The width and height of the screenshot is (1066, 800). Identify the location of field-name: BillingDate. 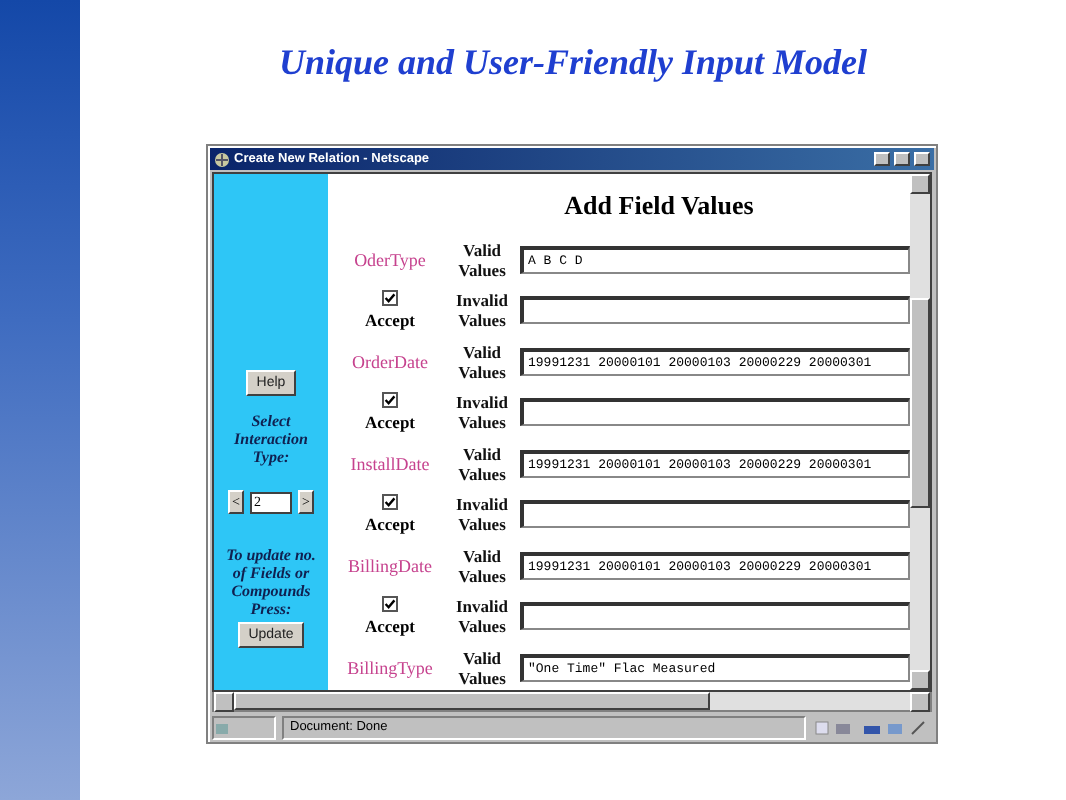
(390, 565).